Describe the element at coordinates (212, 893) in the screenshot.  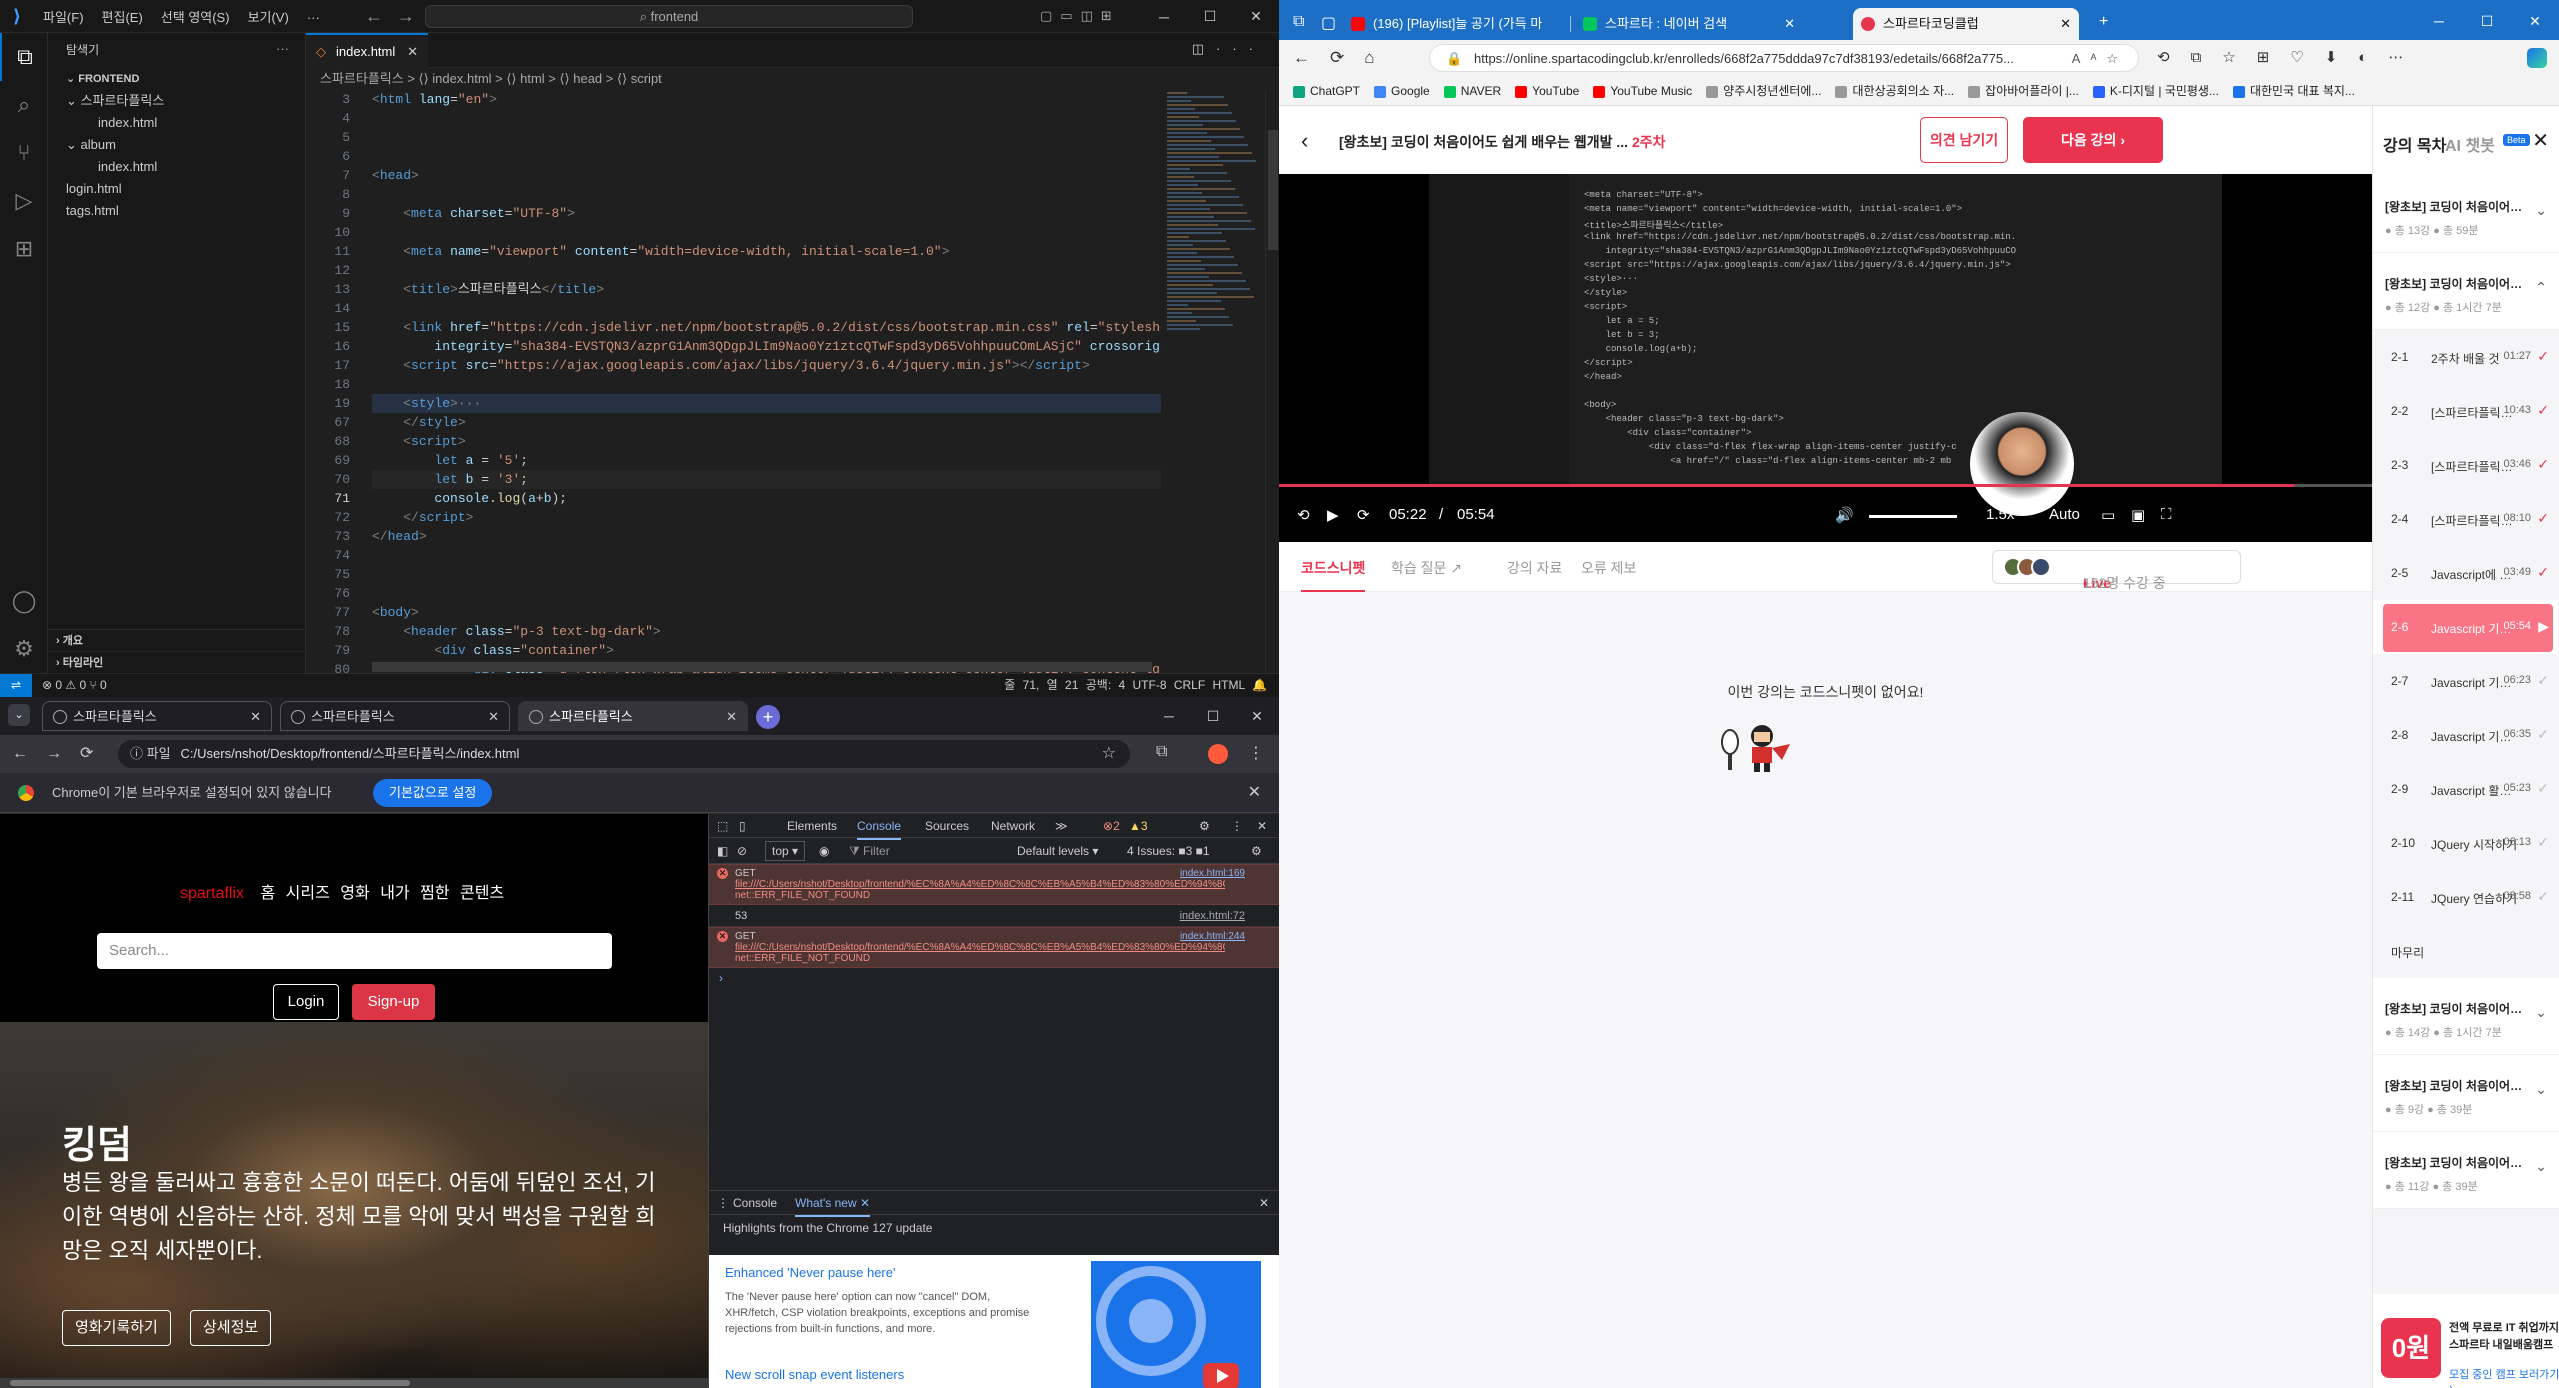
I see `site-brand: spartaflix` at that location.